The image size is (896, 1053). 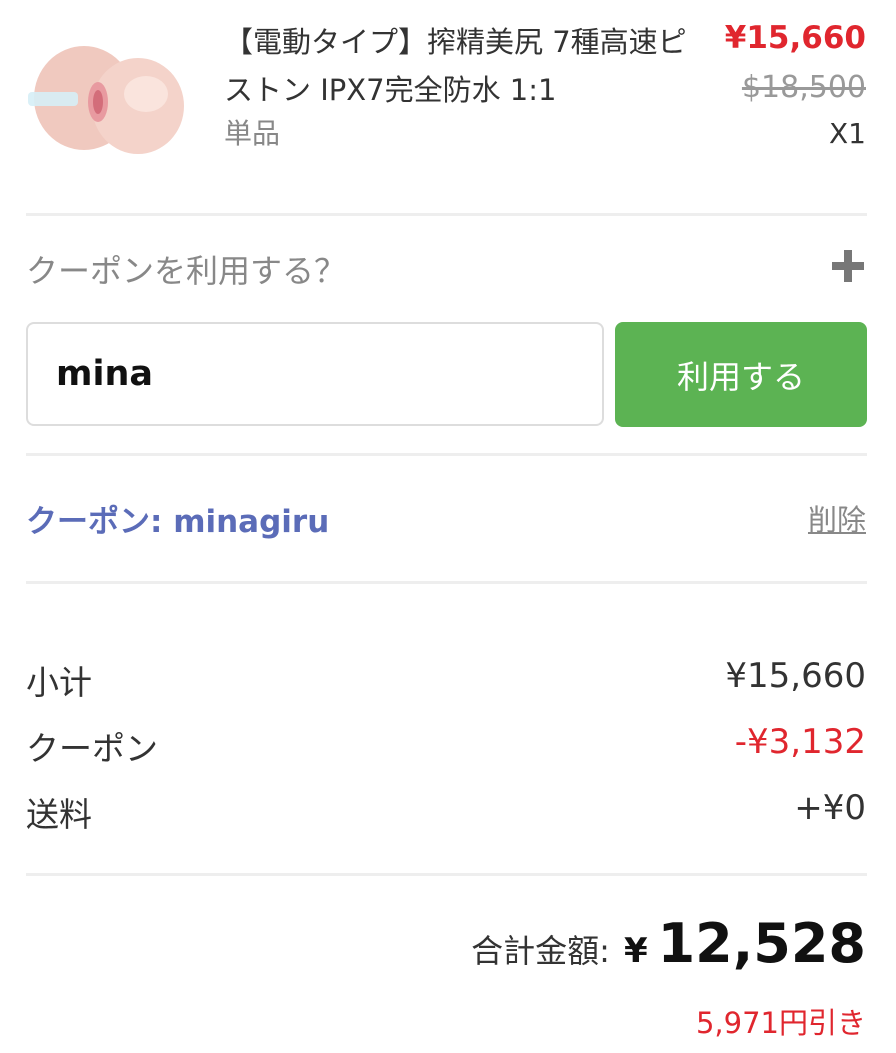 I want to click on product-title: 【電動タイプ】搾精美尻 7種高速ピストン IPX7完全防水 1:1, so click(x=459, y=66).